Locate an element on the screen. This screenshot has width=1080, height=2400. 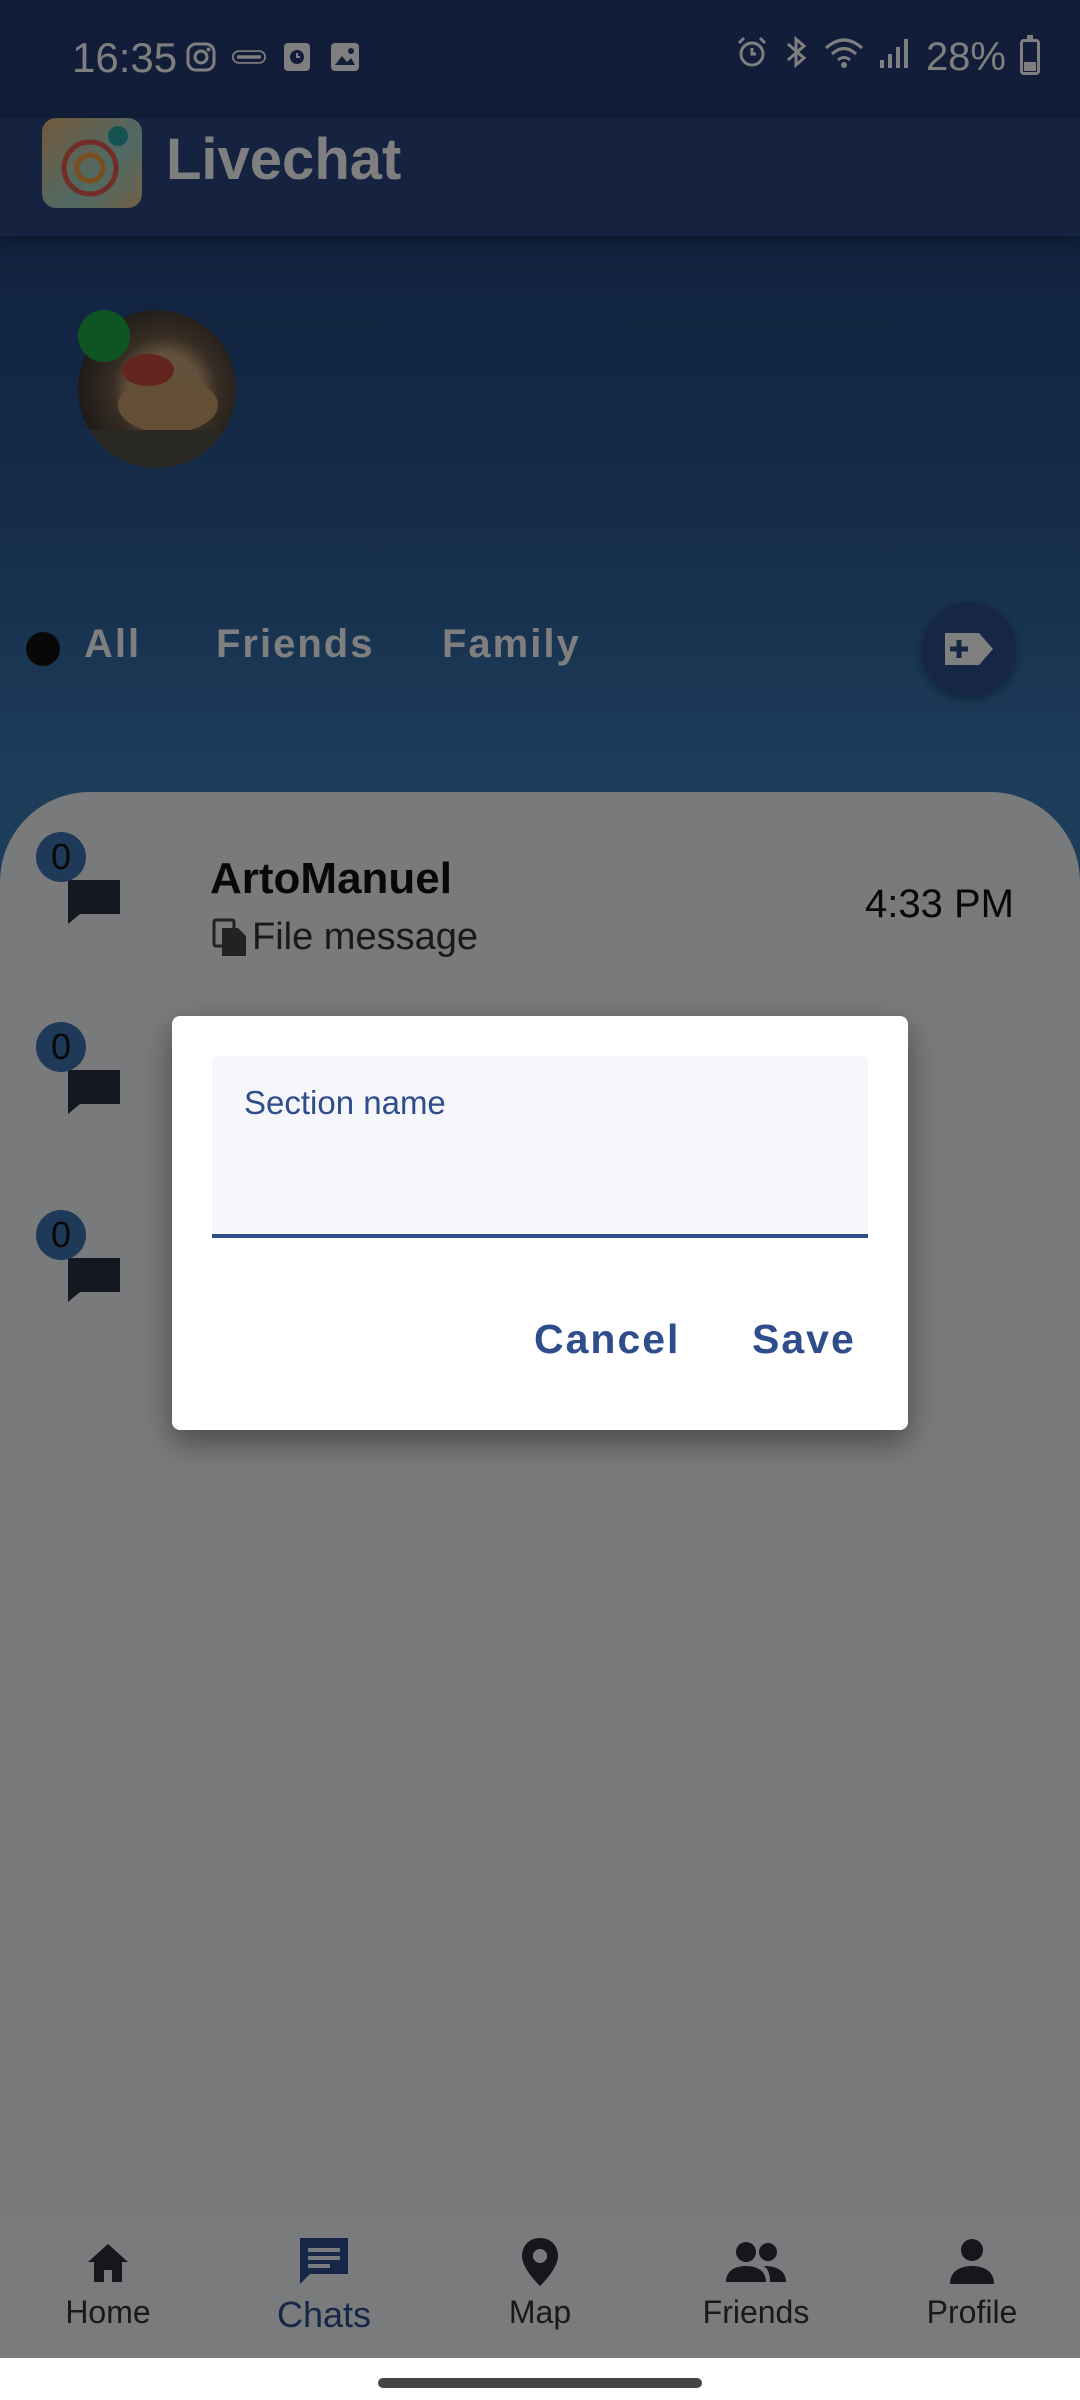
cancel-button: Cancel is located at coordinates (607, 1339).